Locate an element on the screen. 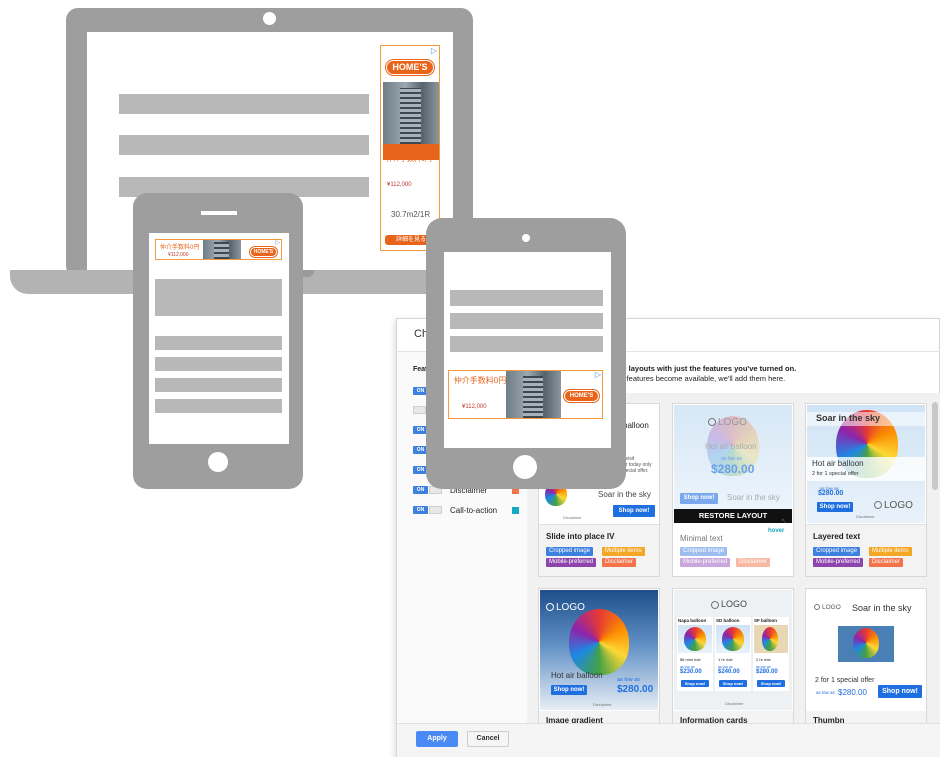 The width and height of the screenshot is (940, 757). card-top-text: balloon is located at coordinates (636, 425).